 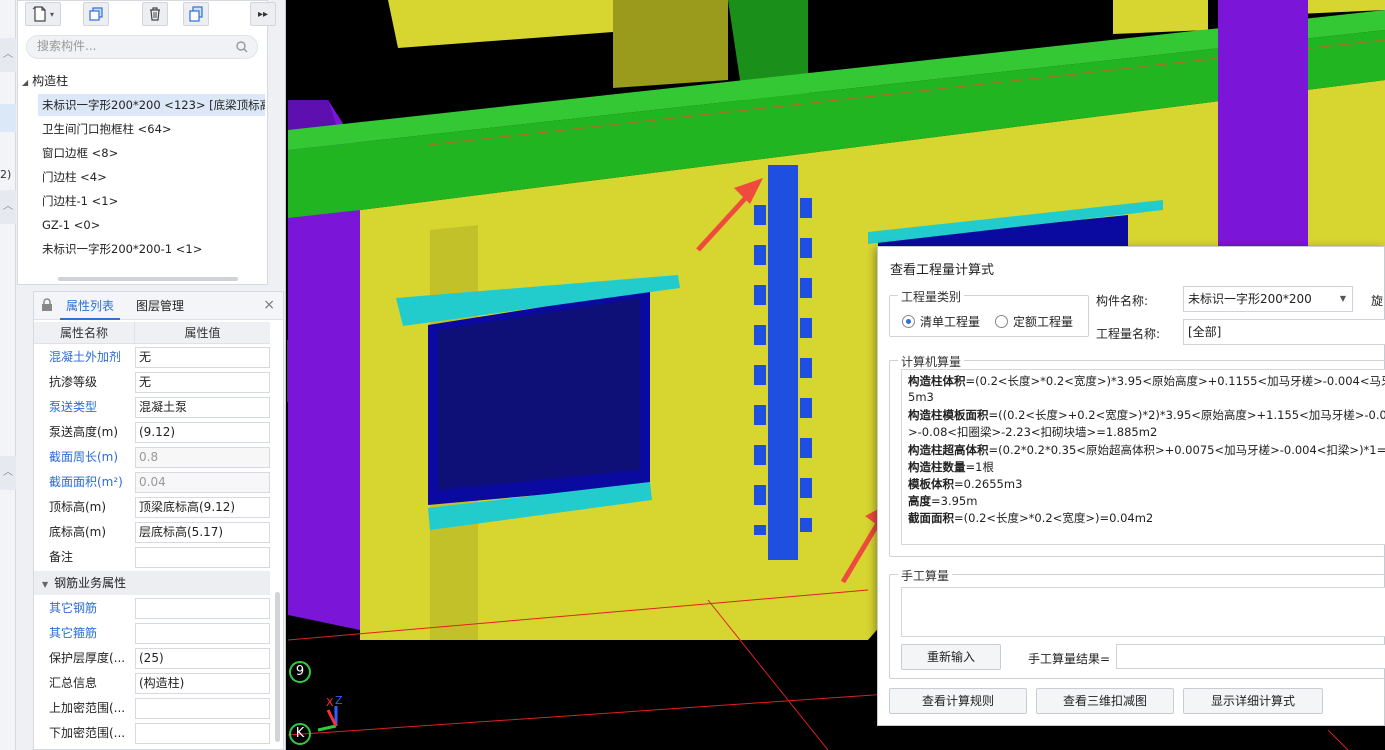 What do you see at coordinates (105, 129) in the screenshot?
I see `tree-item: 卫生间门口抱框柱 <64>` at bounding box center [105, 129].